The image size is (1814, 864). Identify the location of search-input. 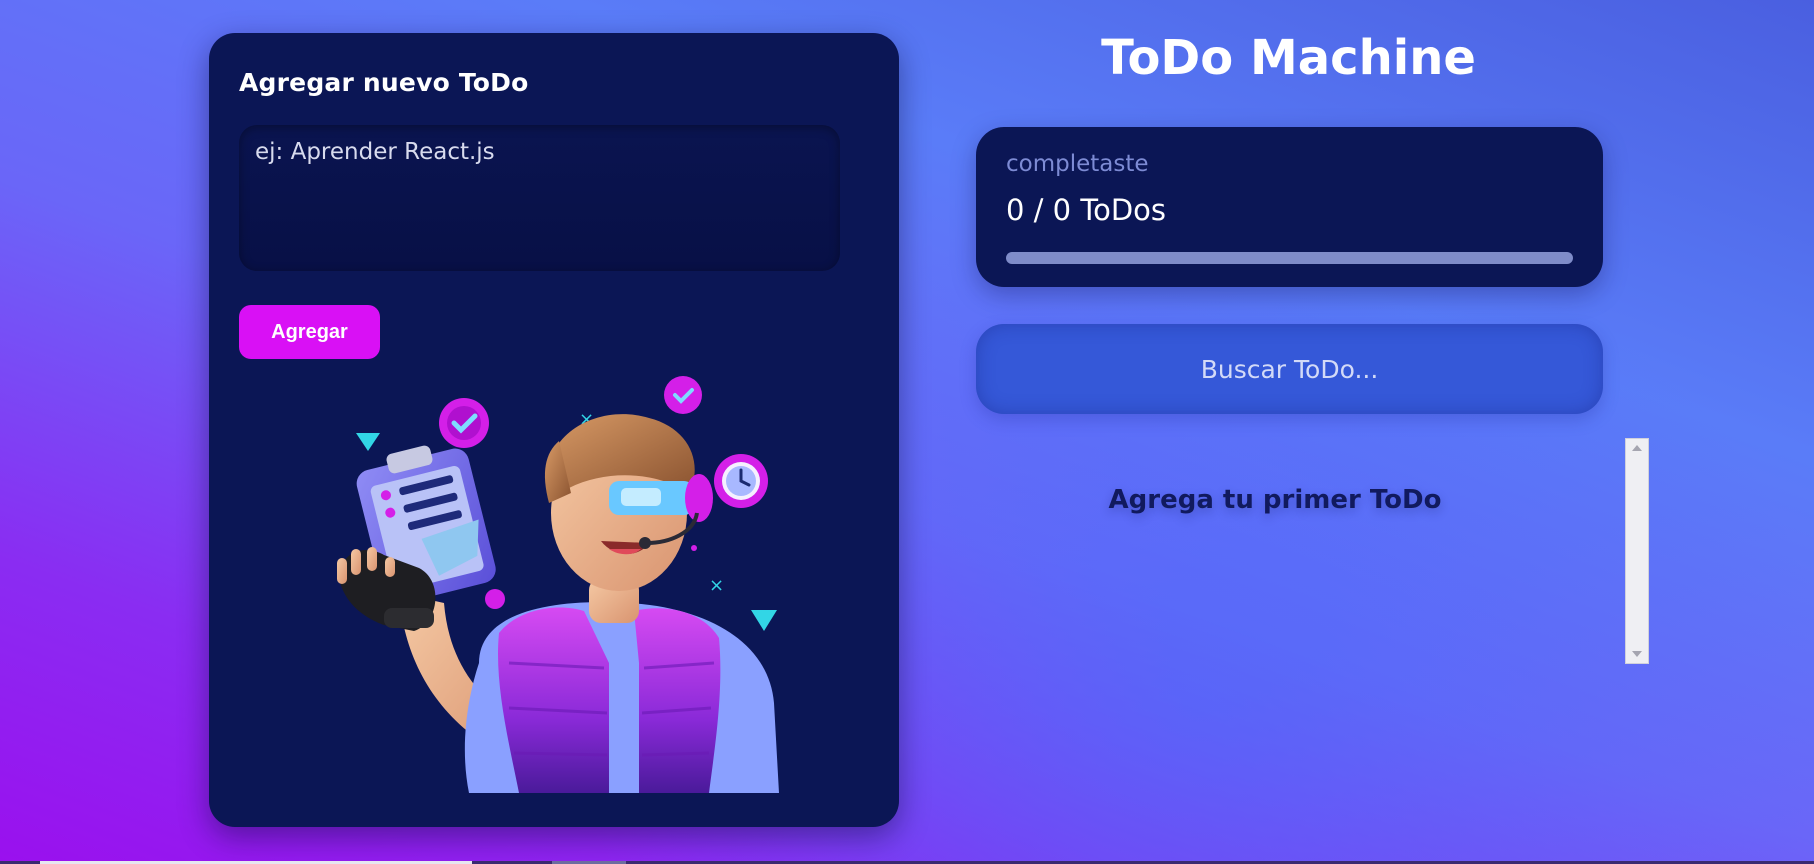
(1289, 369).